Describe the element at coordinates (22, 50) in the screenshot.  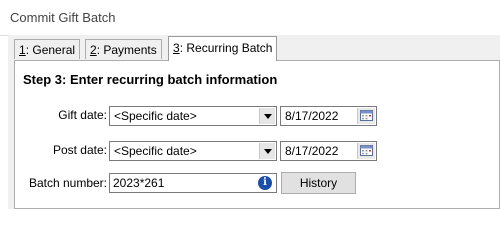
I see `tab-general-accesskey: 1` at that location.